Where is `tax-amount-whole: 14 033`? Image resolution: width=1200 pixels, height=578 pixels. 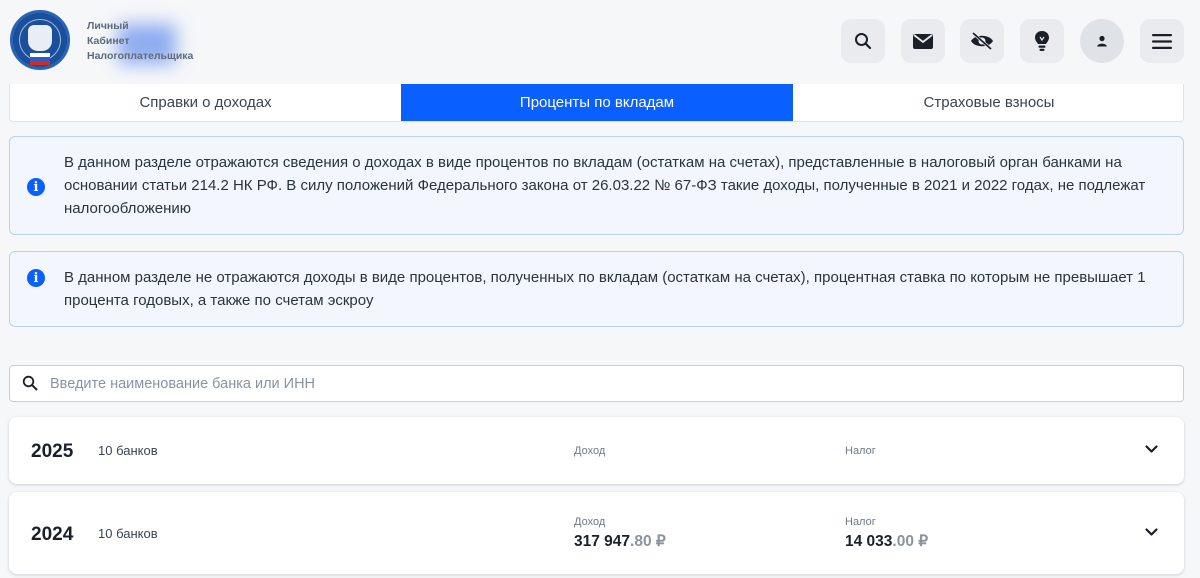 tax-amount-whole: 14 033 is located at coordinates (869, 541).